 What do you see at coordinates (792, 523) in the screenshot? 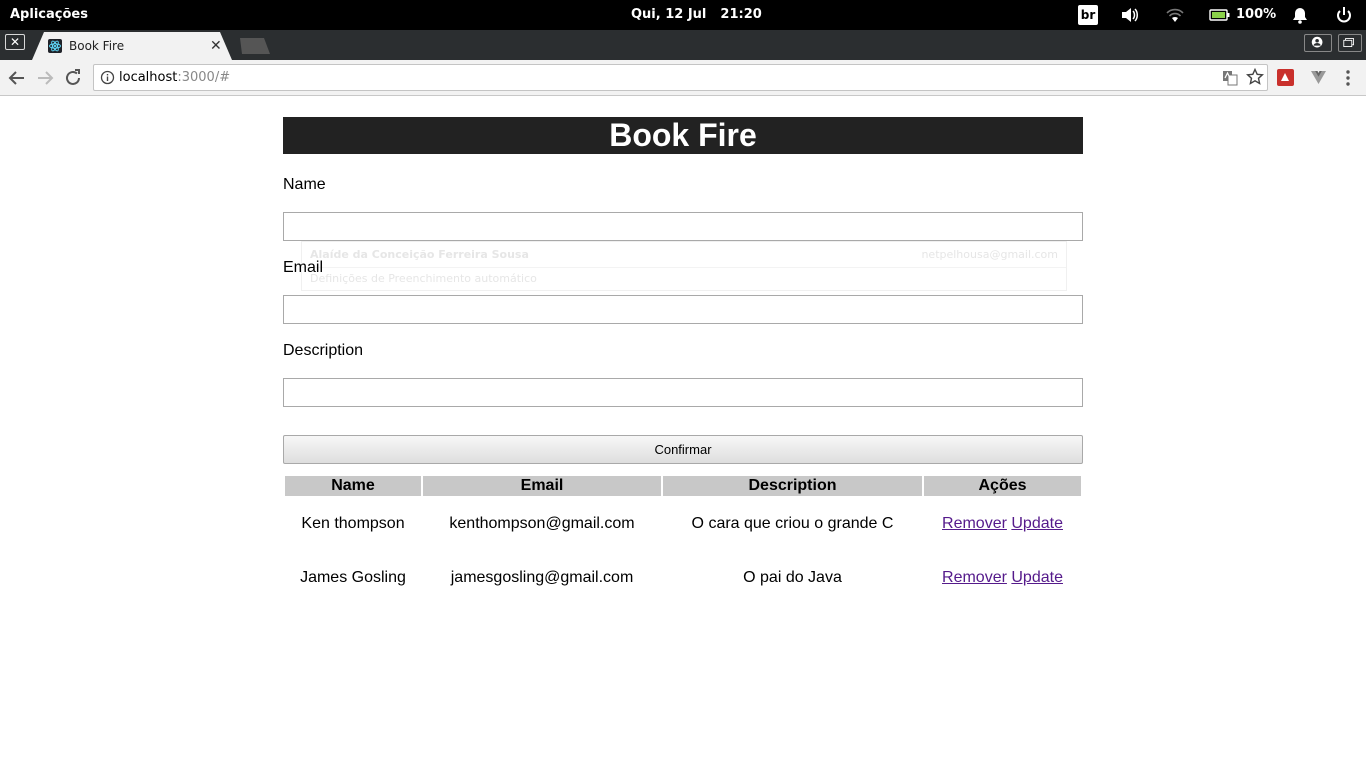
I see `cell-description: O cara que criou o grande C` at bounding box center [792, 523].